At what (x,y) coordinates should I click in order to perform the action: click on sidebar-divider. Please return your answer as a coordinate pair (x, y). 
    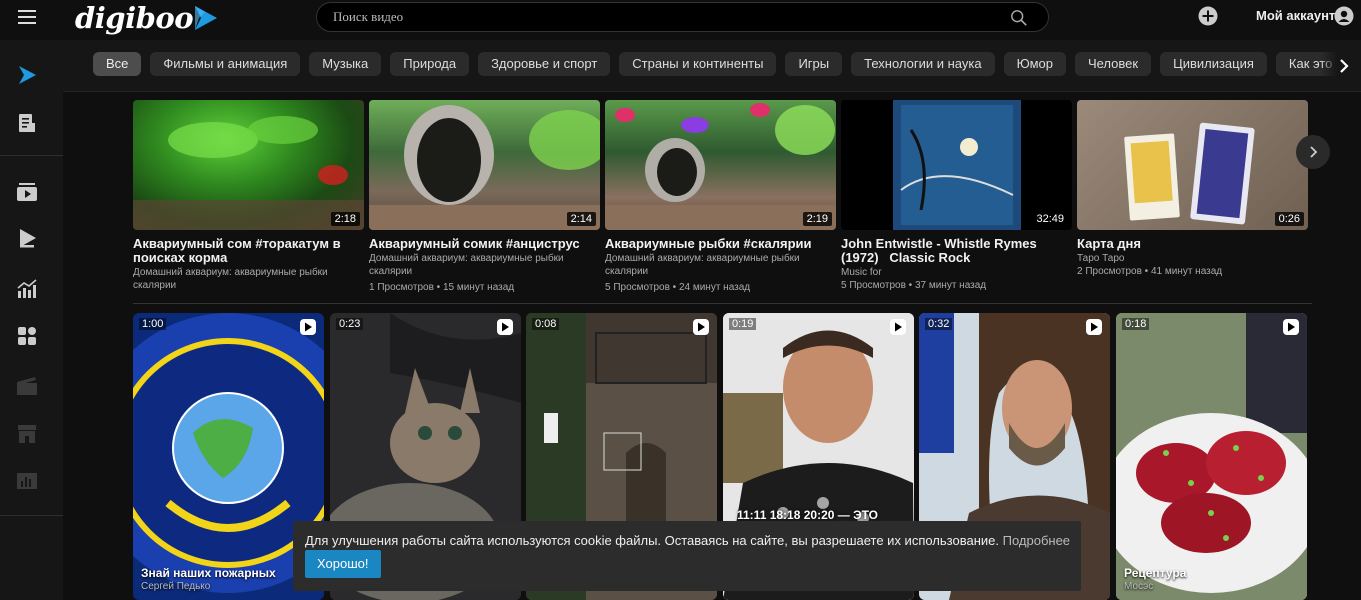
    Looking at the image, I should click on (31, 515).